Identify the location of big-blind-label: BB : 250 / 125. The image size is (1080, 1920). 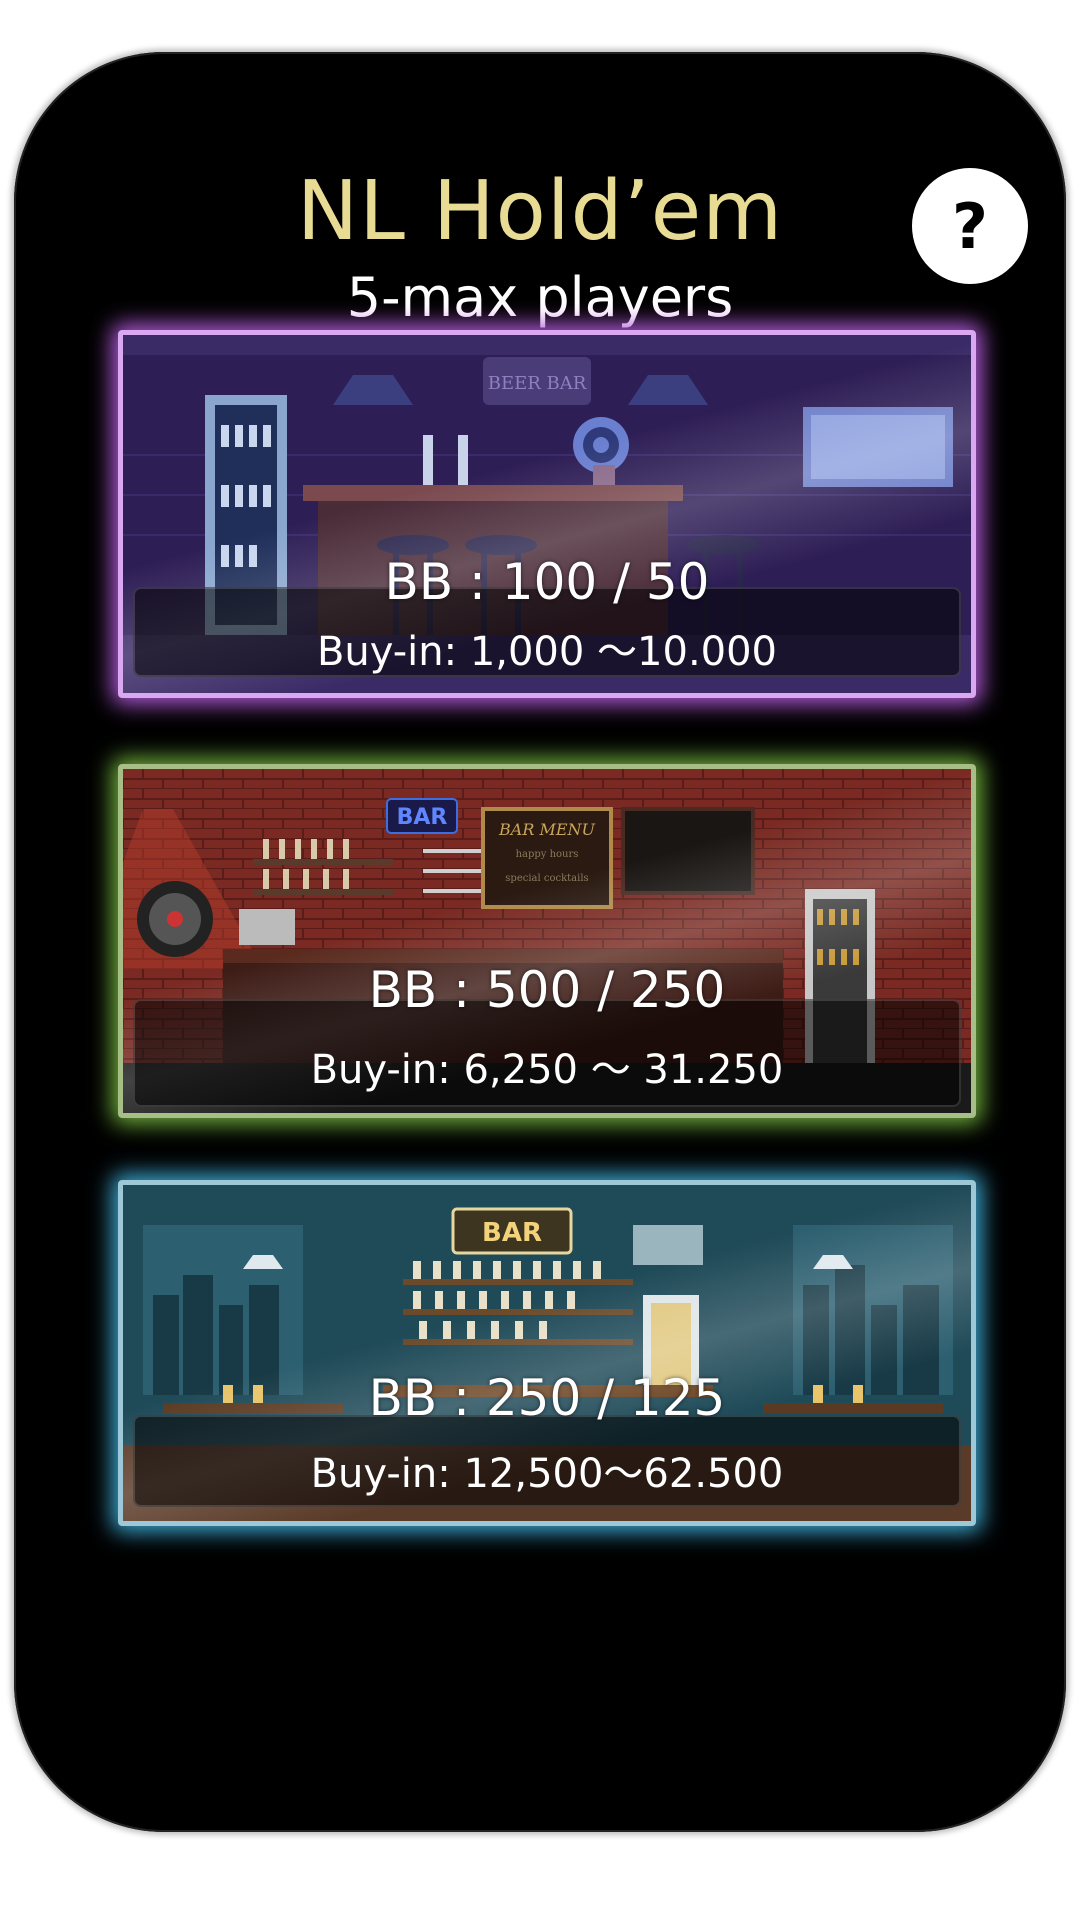
(547, 1398).